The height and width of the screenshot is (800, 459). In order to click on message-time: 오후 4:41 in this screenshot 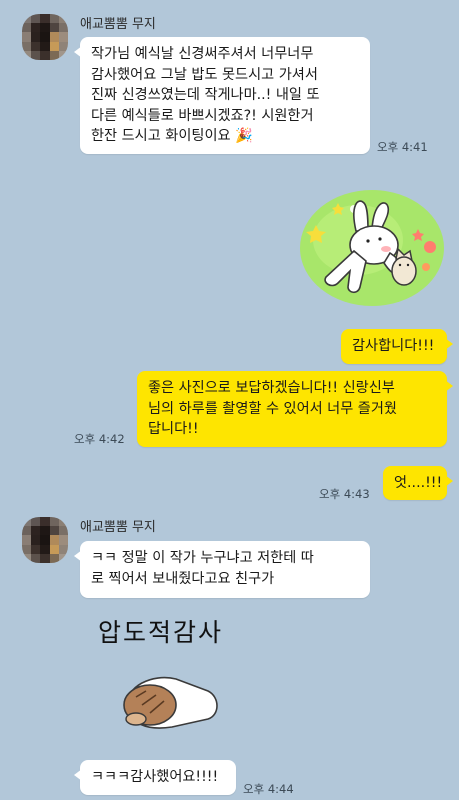, I will do `click(402, 147)`.